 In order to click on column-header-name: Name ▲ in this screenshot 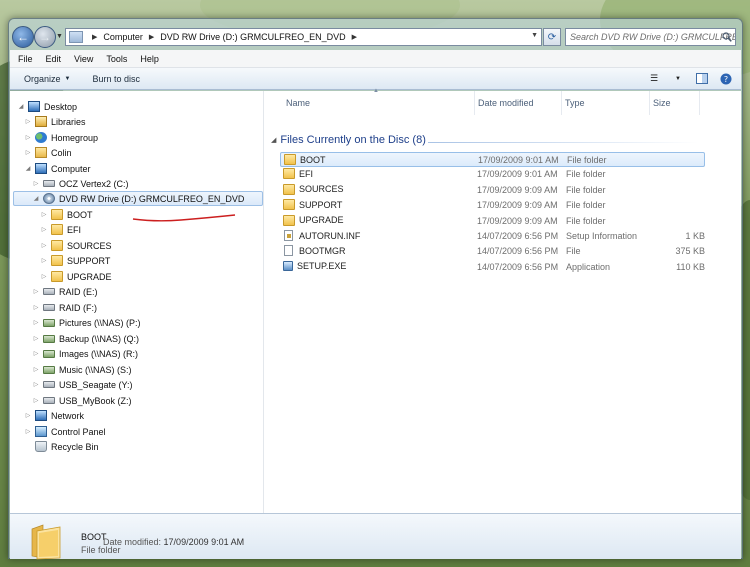, I will do `click(379, 101)`.